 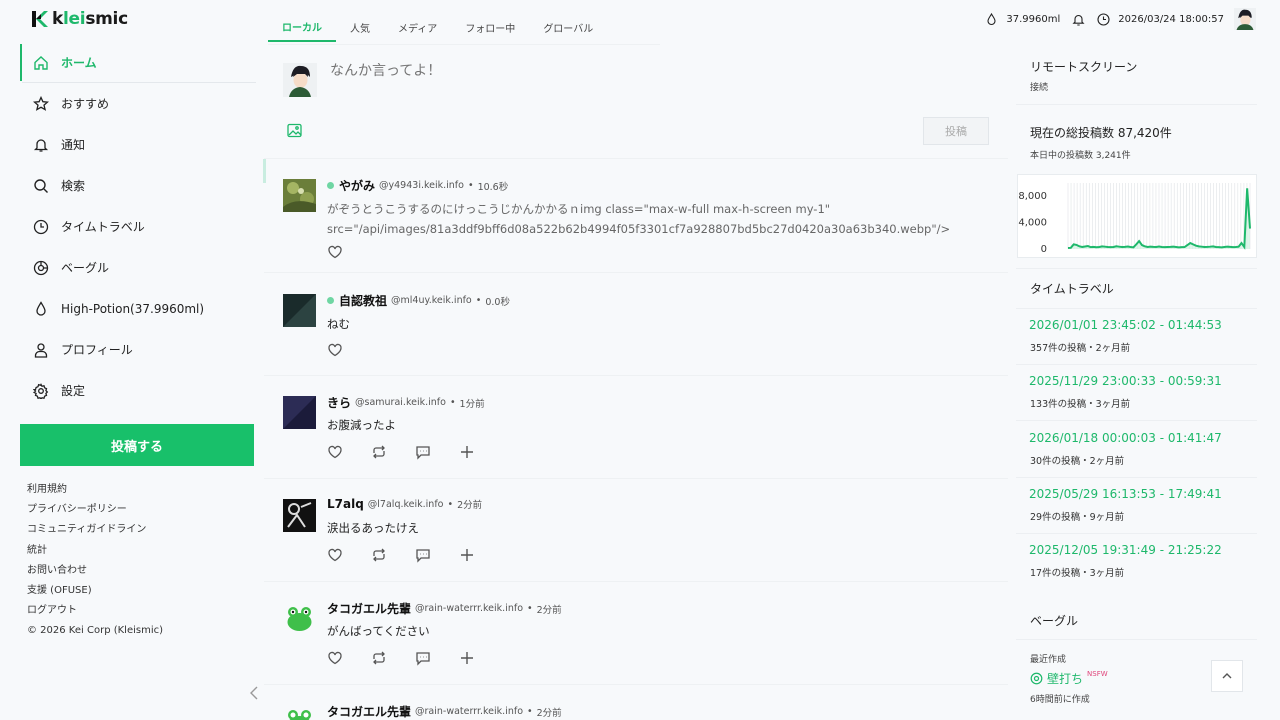 I want to click on chevron-up-icon, so click(x=1227, y=676).